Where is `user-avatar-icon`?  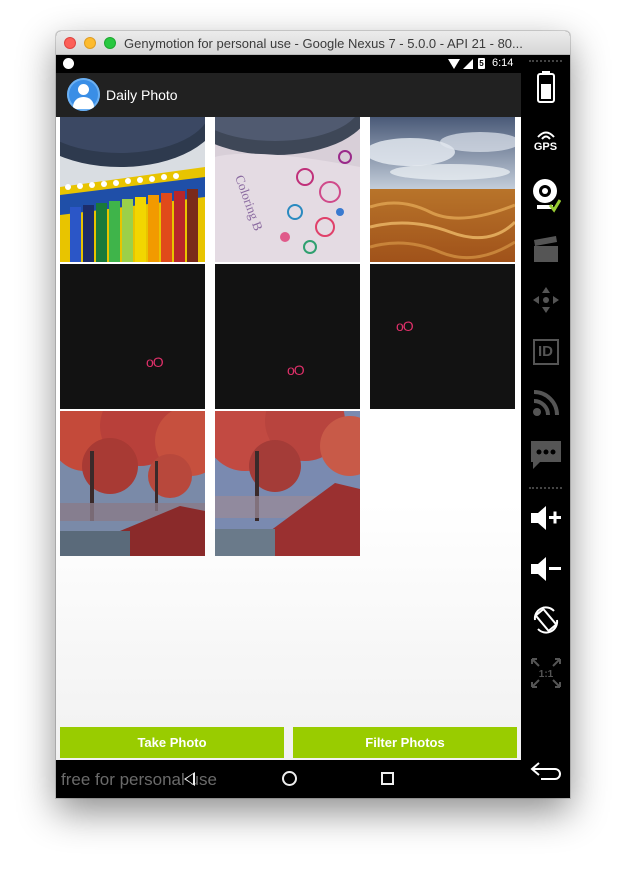 user-avatar-icon is located at coordinates (83, 94).